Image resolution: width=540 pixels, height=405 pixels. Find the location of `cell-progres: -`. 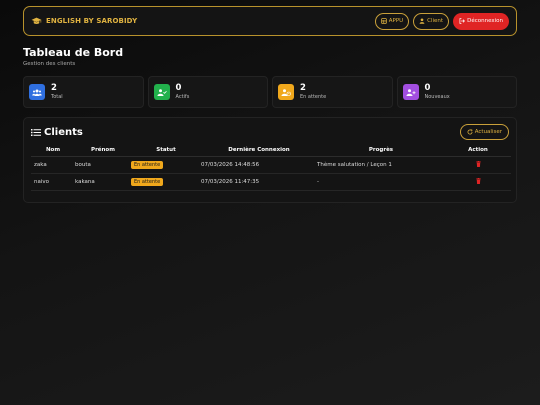

cell-progres: - is located at coordinates (381, 182).